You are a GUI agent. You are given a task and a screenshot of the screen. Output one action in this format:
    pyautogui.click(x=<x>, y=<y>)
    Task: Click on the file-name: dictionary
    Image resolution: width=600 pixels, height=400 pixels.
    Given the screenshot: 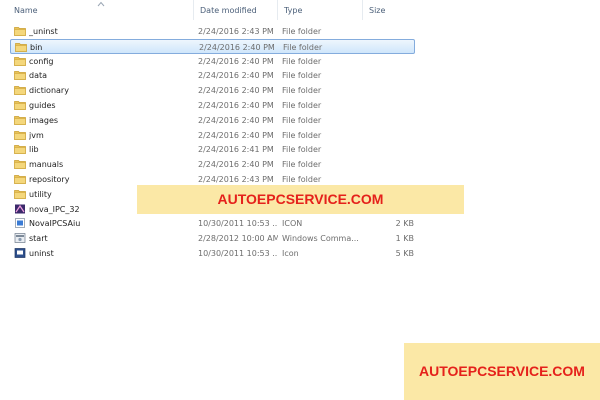 What is the action you would take?
    pyautogui.click(x=49, y=91)
    